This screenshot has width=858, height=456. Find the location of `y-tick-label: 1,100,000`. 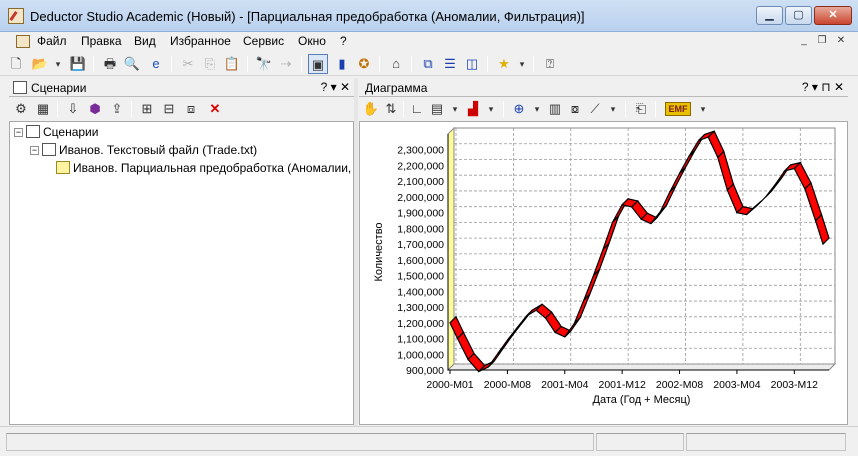

y-tick-label: 1,100,000 is located at coordinates (420, 340).